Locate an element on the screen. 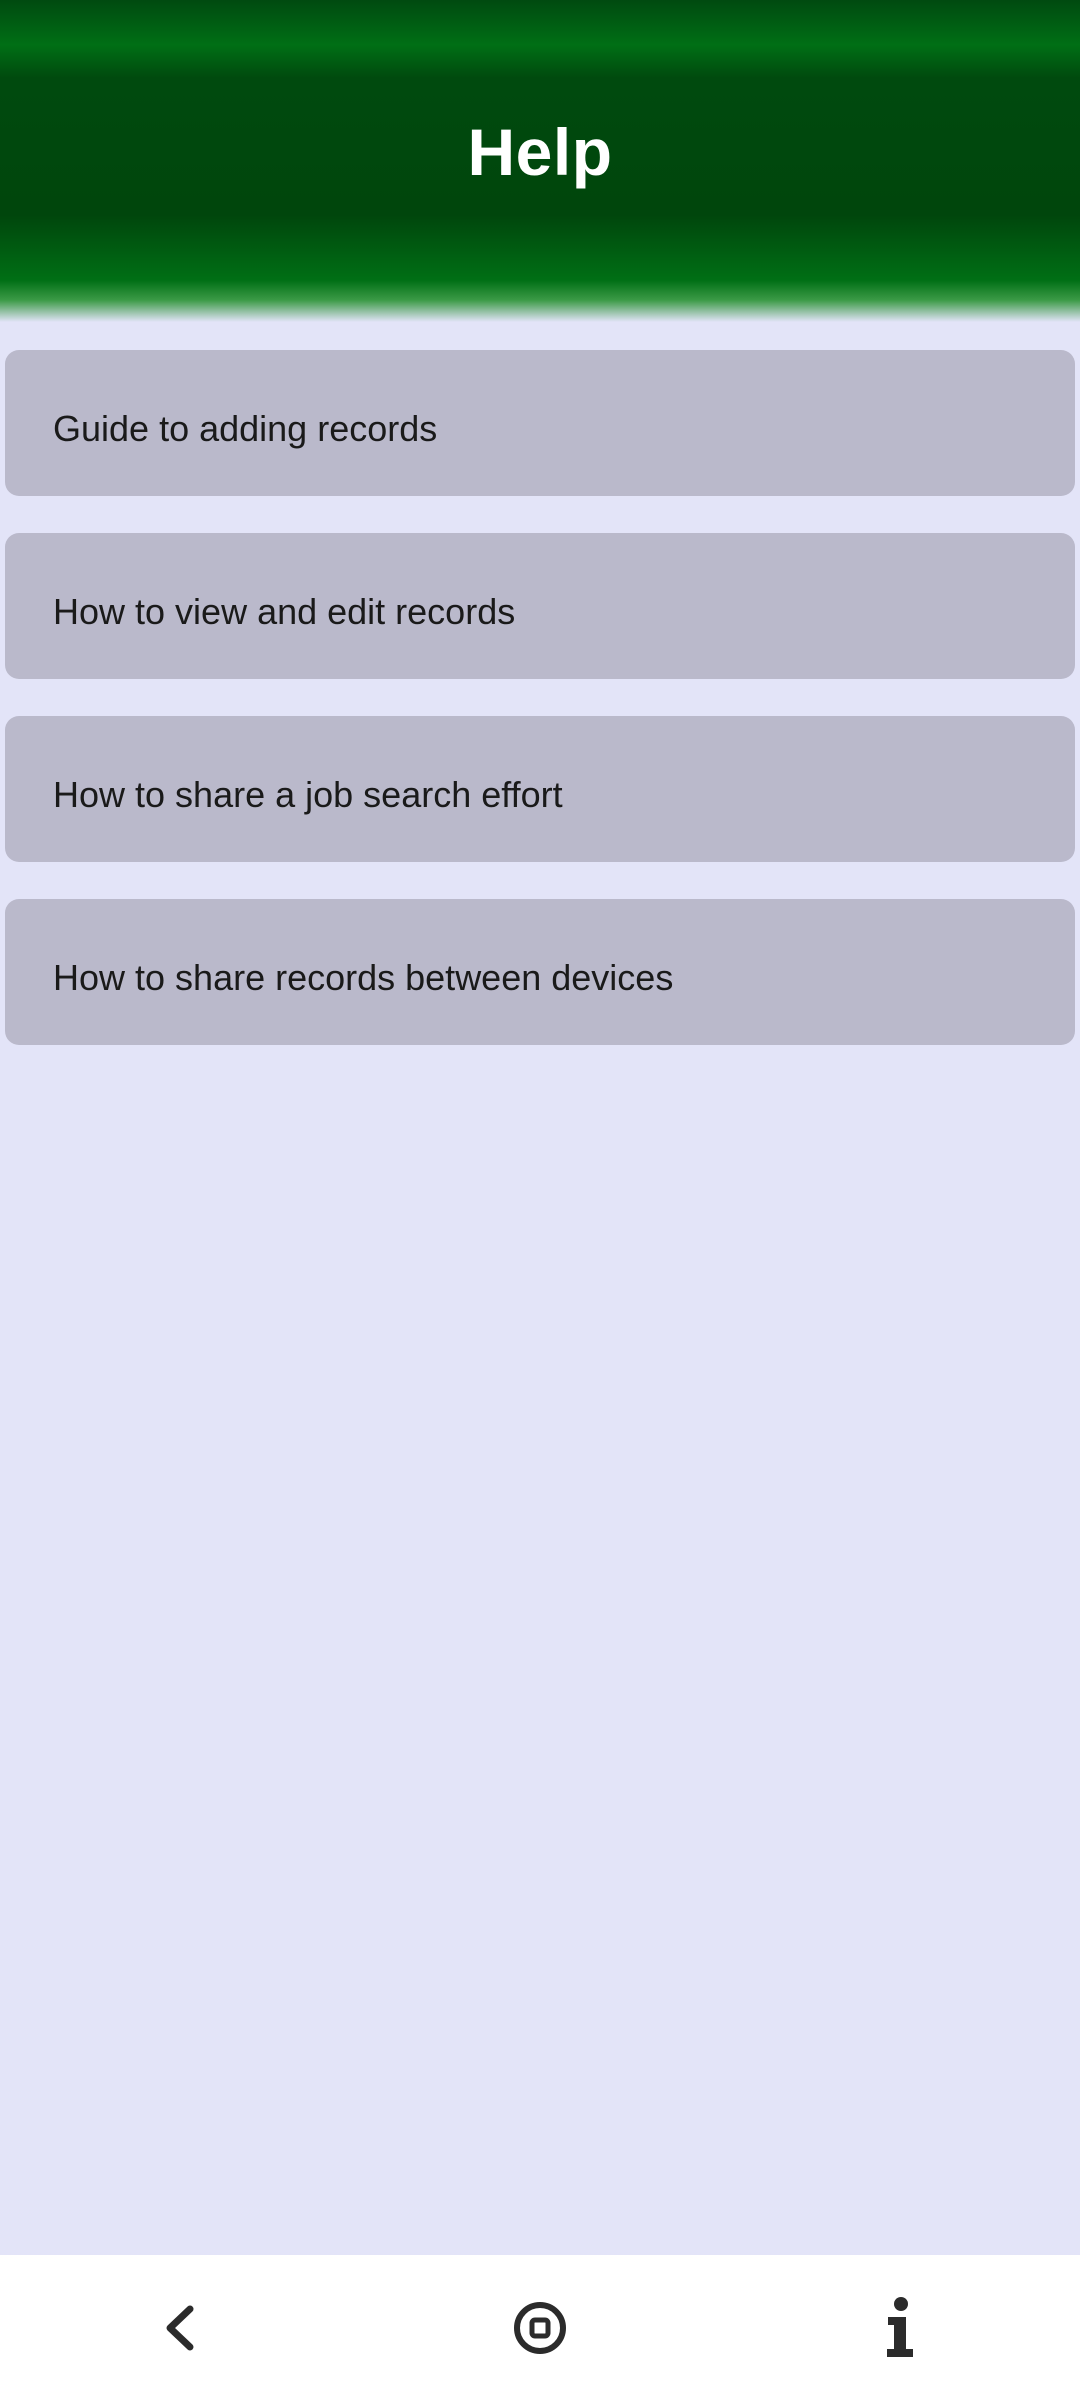  help-item-label: How to view and edit records is located at coordinates (284, 611).